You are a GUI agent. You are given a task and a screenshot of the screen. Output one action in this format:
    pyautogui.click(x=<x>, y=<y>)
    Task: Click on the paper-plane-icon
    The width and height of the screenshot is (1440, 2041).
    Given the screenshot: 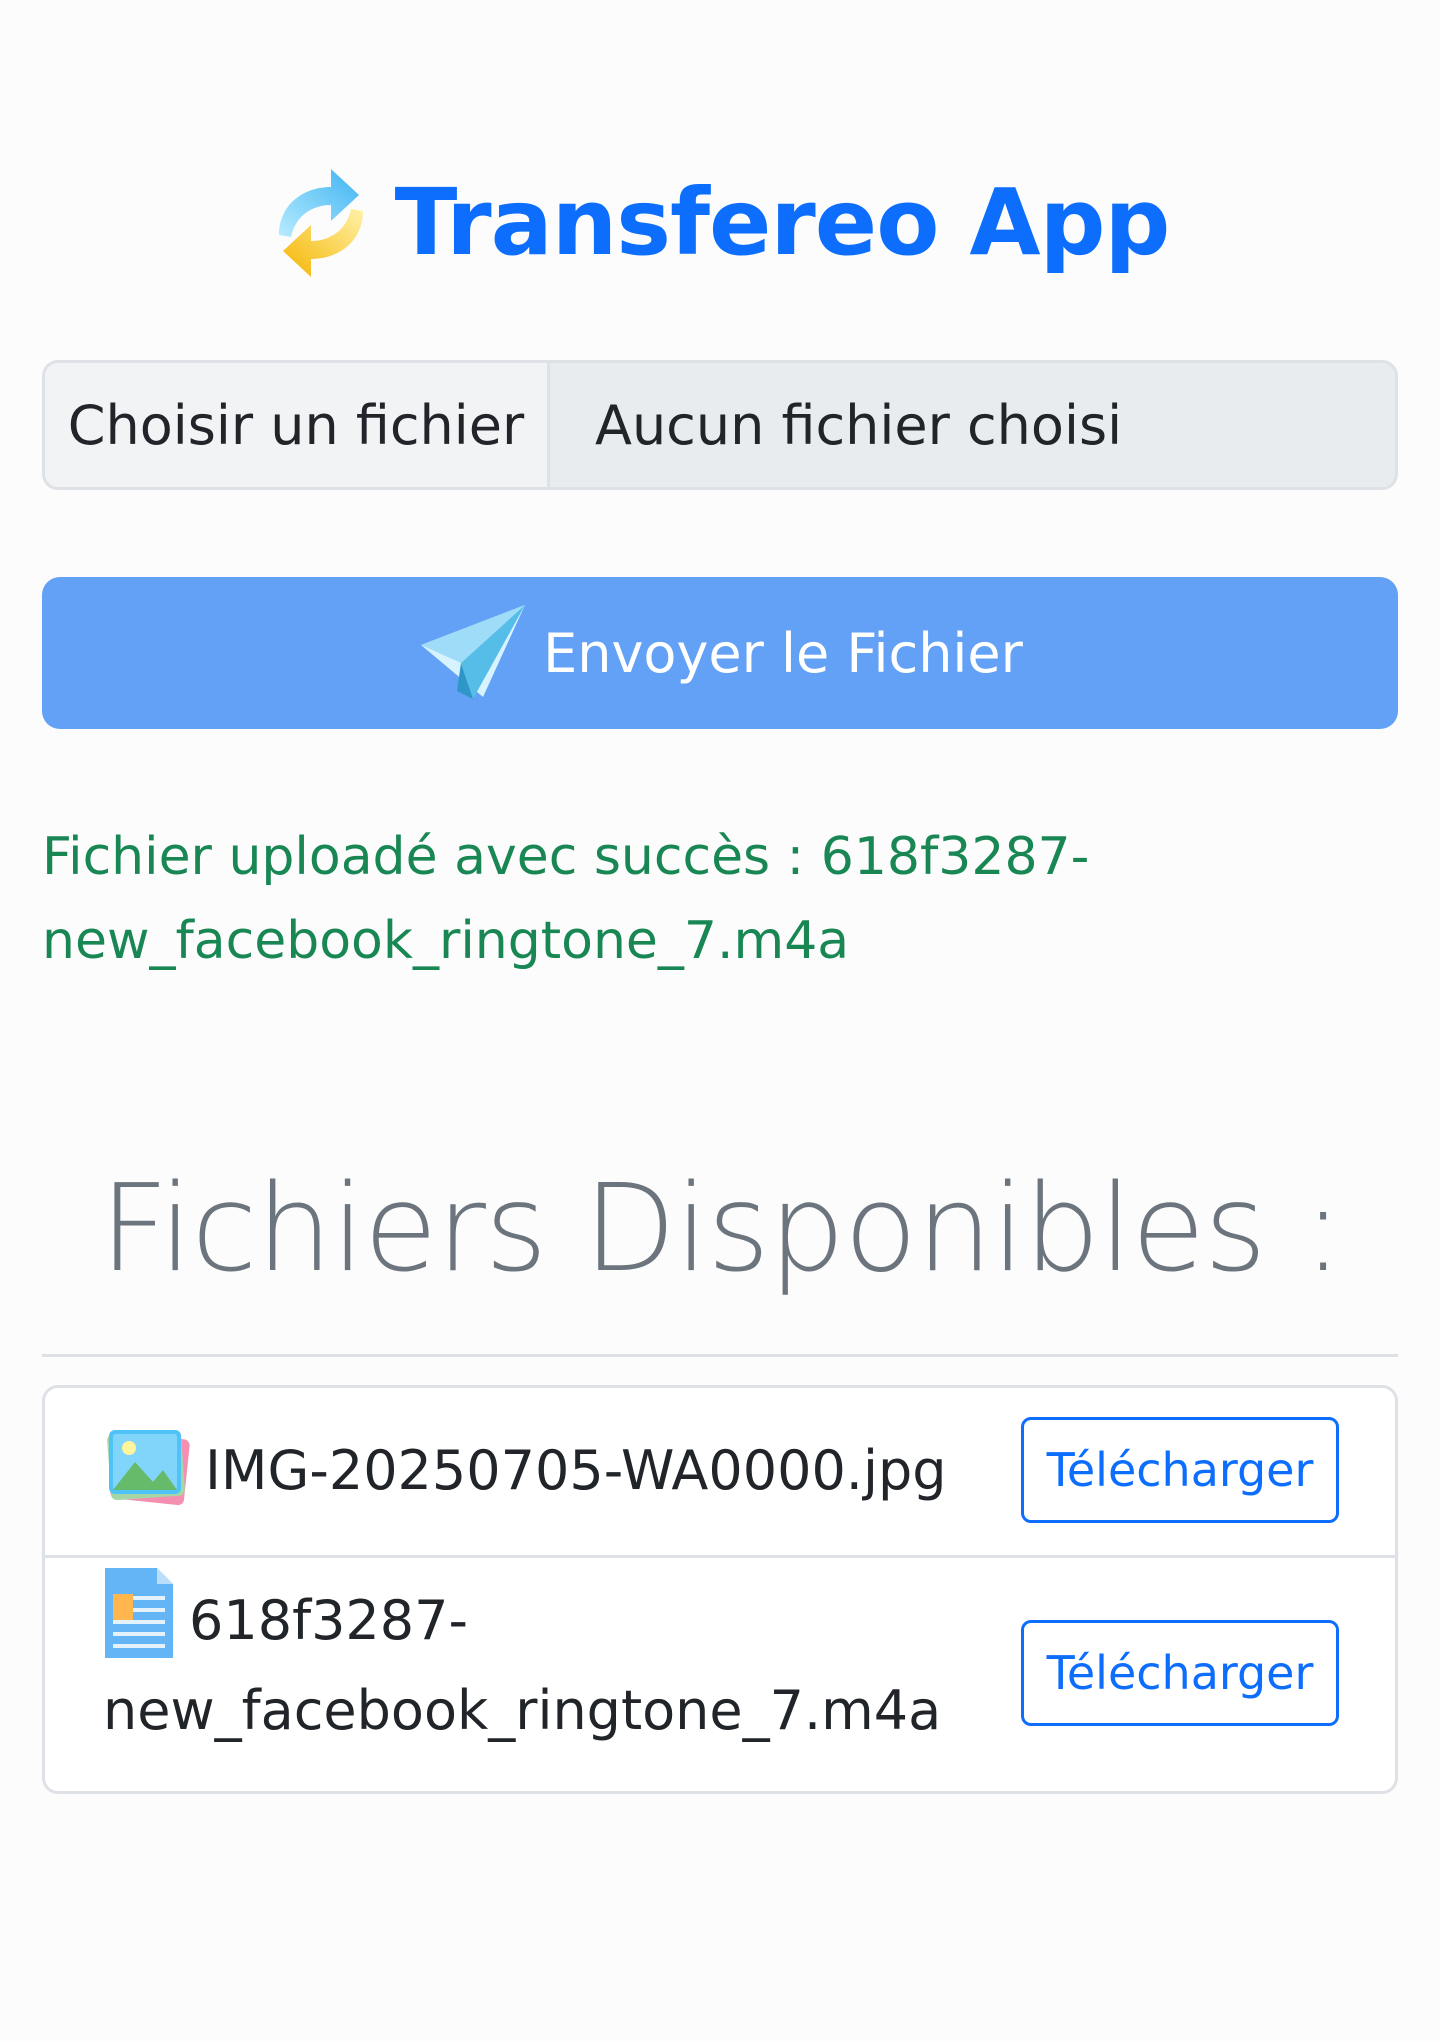 What is the action you would take?
    pyautogui.click(x=473, y=652)
    